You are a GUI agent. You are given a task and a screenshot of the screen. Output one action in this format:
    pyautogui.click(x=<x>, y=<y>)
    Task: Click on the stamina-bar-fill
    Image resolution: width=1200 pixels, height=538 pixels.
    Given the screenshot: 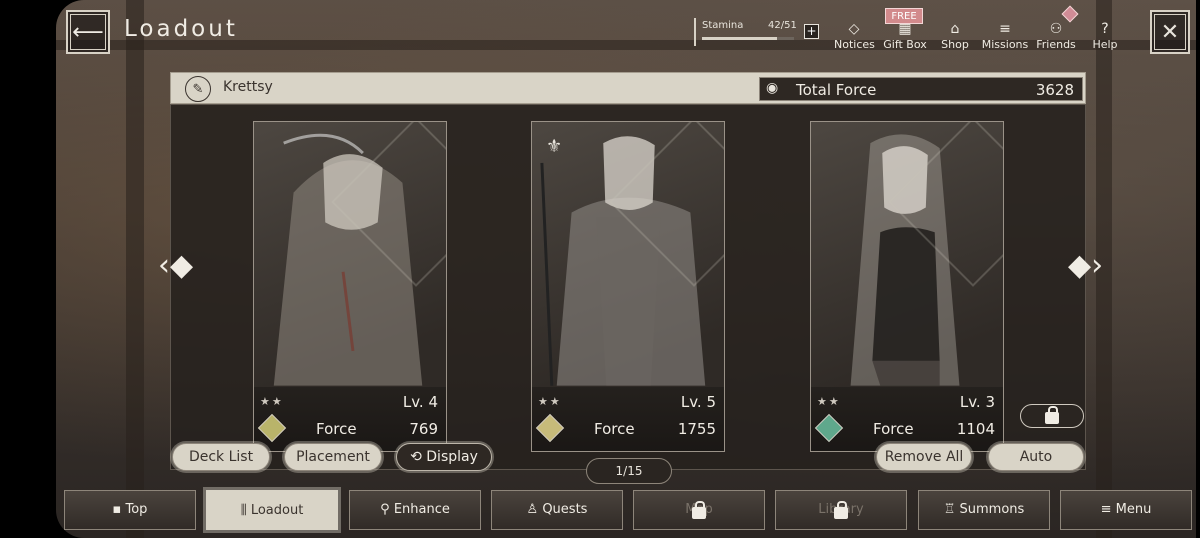 What is the action you would take?
    pyautogui.click(x=740, y=38)
    